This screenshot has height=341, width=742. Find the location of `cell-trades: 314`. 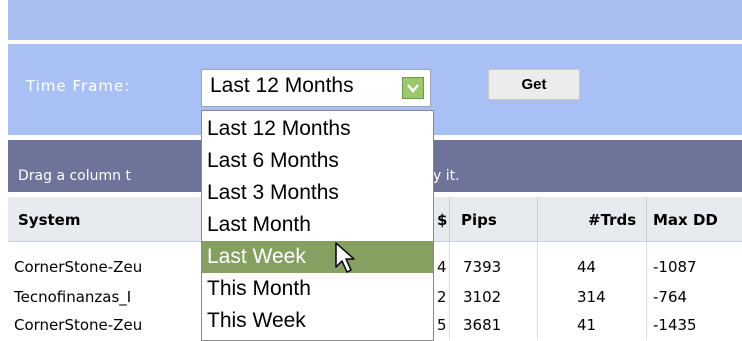

cell-trades: 314 is located at coordinates (591, 297).